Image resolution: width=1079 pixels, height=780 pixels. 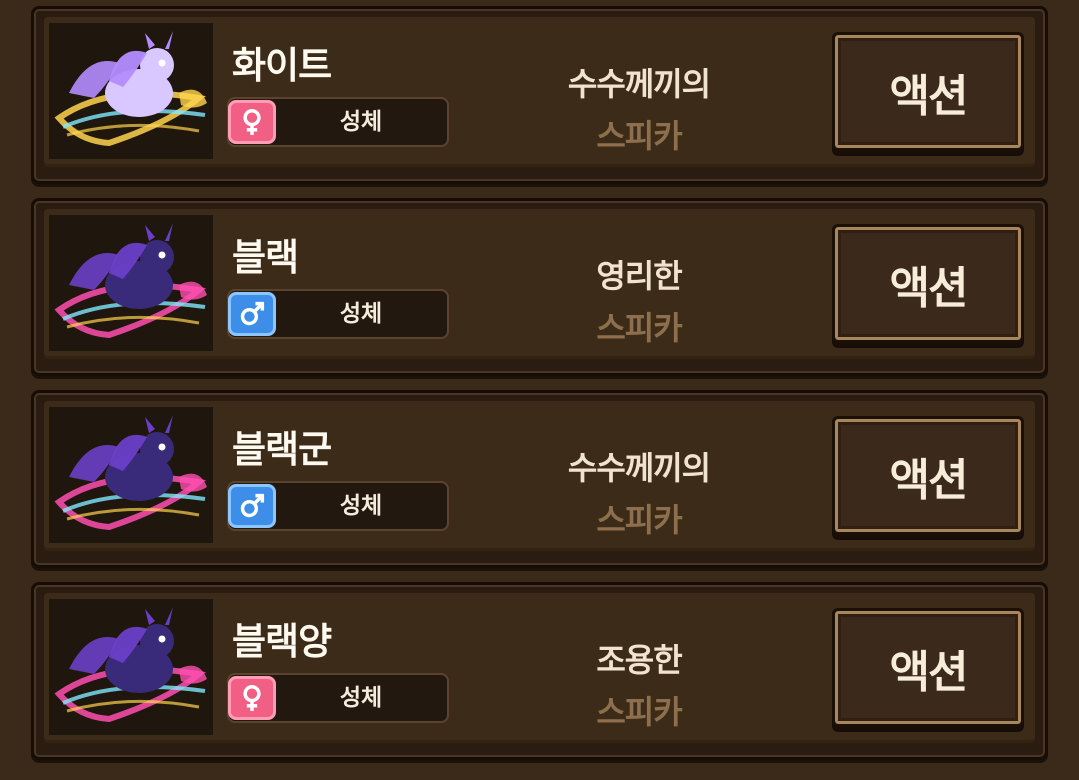 What do you see at coordinates (282, 641) in the screenshot?
I see `pet-name: 블랙양` at bounding box center [282, 641].